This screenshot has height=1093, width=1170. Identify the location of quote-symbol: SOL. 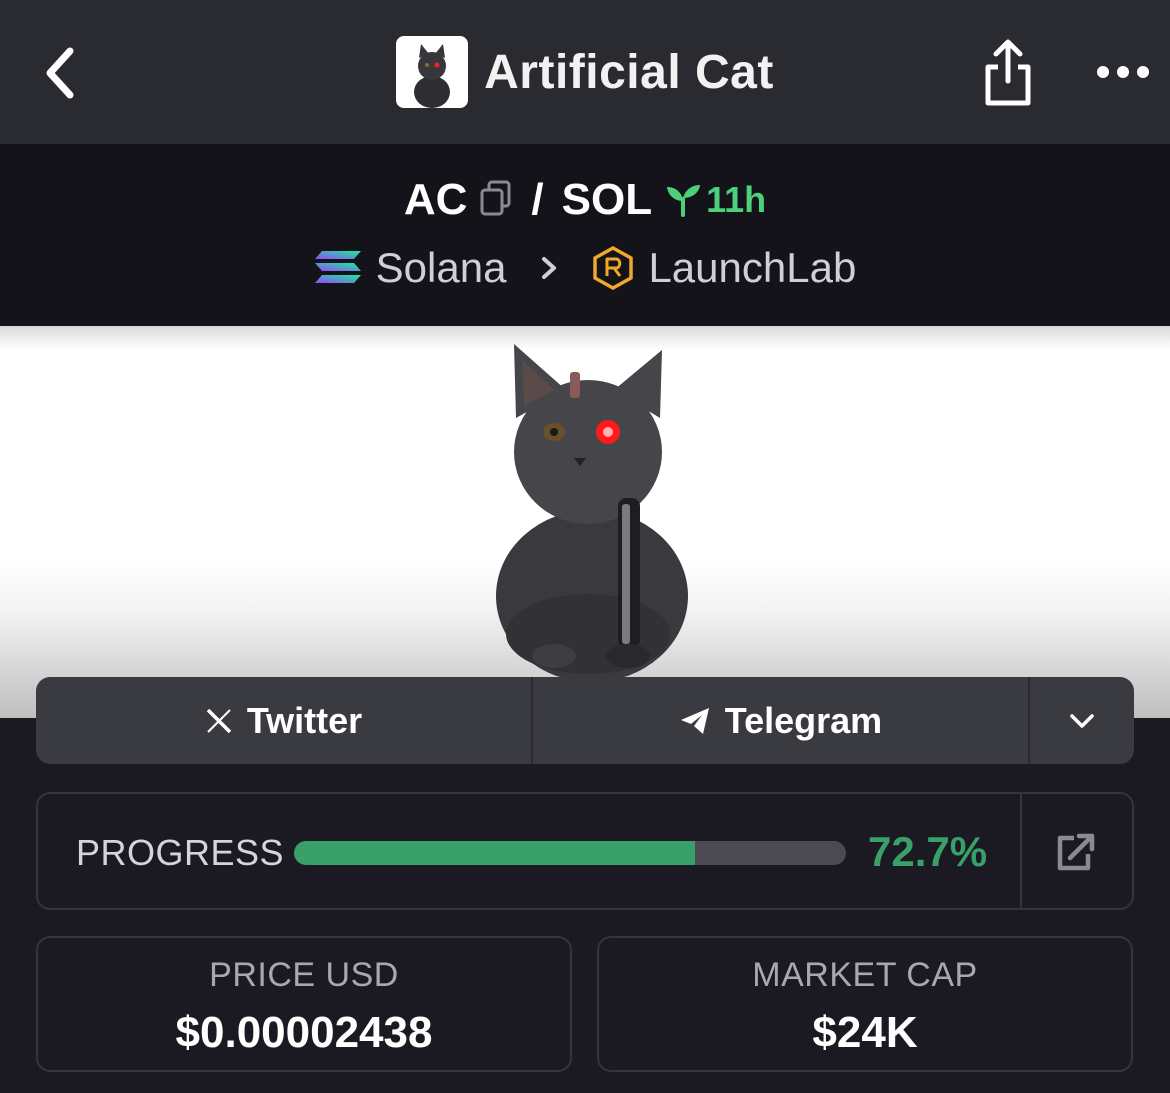
(607, 199).